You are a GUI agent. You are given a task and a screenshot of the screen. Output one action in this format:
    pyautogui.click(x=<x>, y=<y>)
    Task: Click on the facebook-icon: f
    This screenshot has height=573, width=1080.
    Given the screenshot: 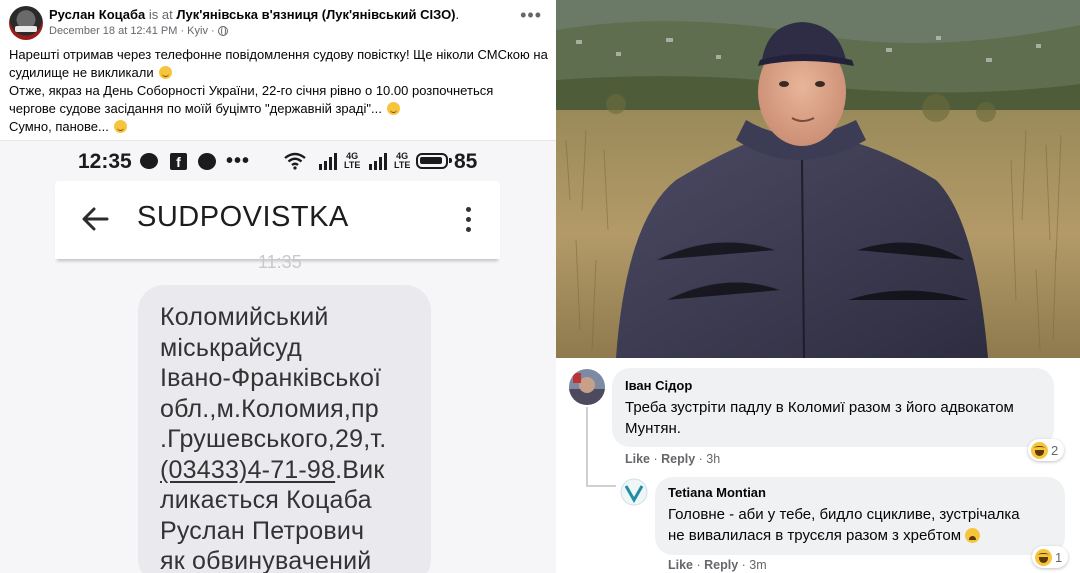 What is the action you would take?
    pyautogui.click(x=178, y=161)
    